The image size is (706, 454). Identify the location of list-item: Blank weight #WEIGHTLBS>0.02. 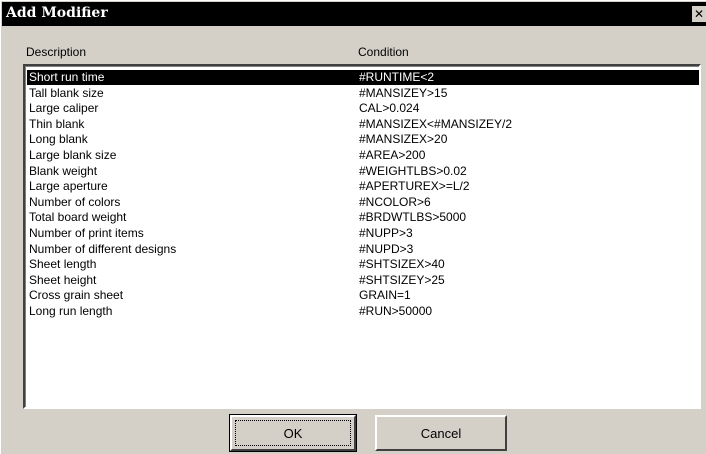
(363, 171).